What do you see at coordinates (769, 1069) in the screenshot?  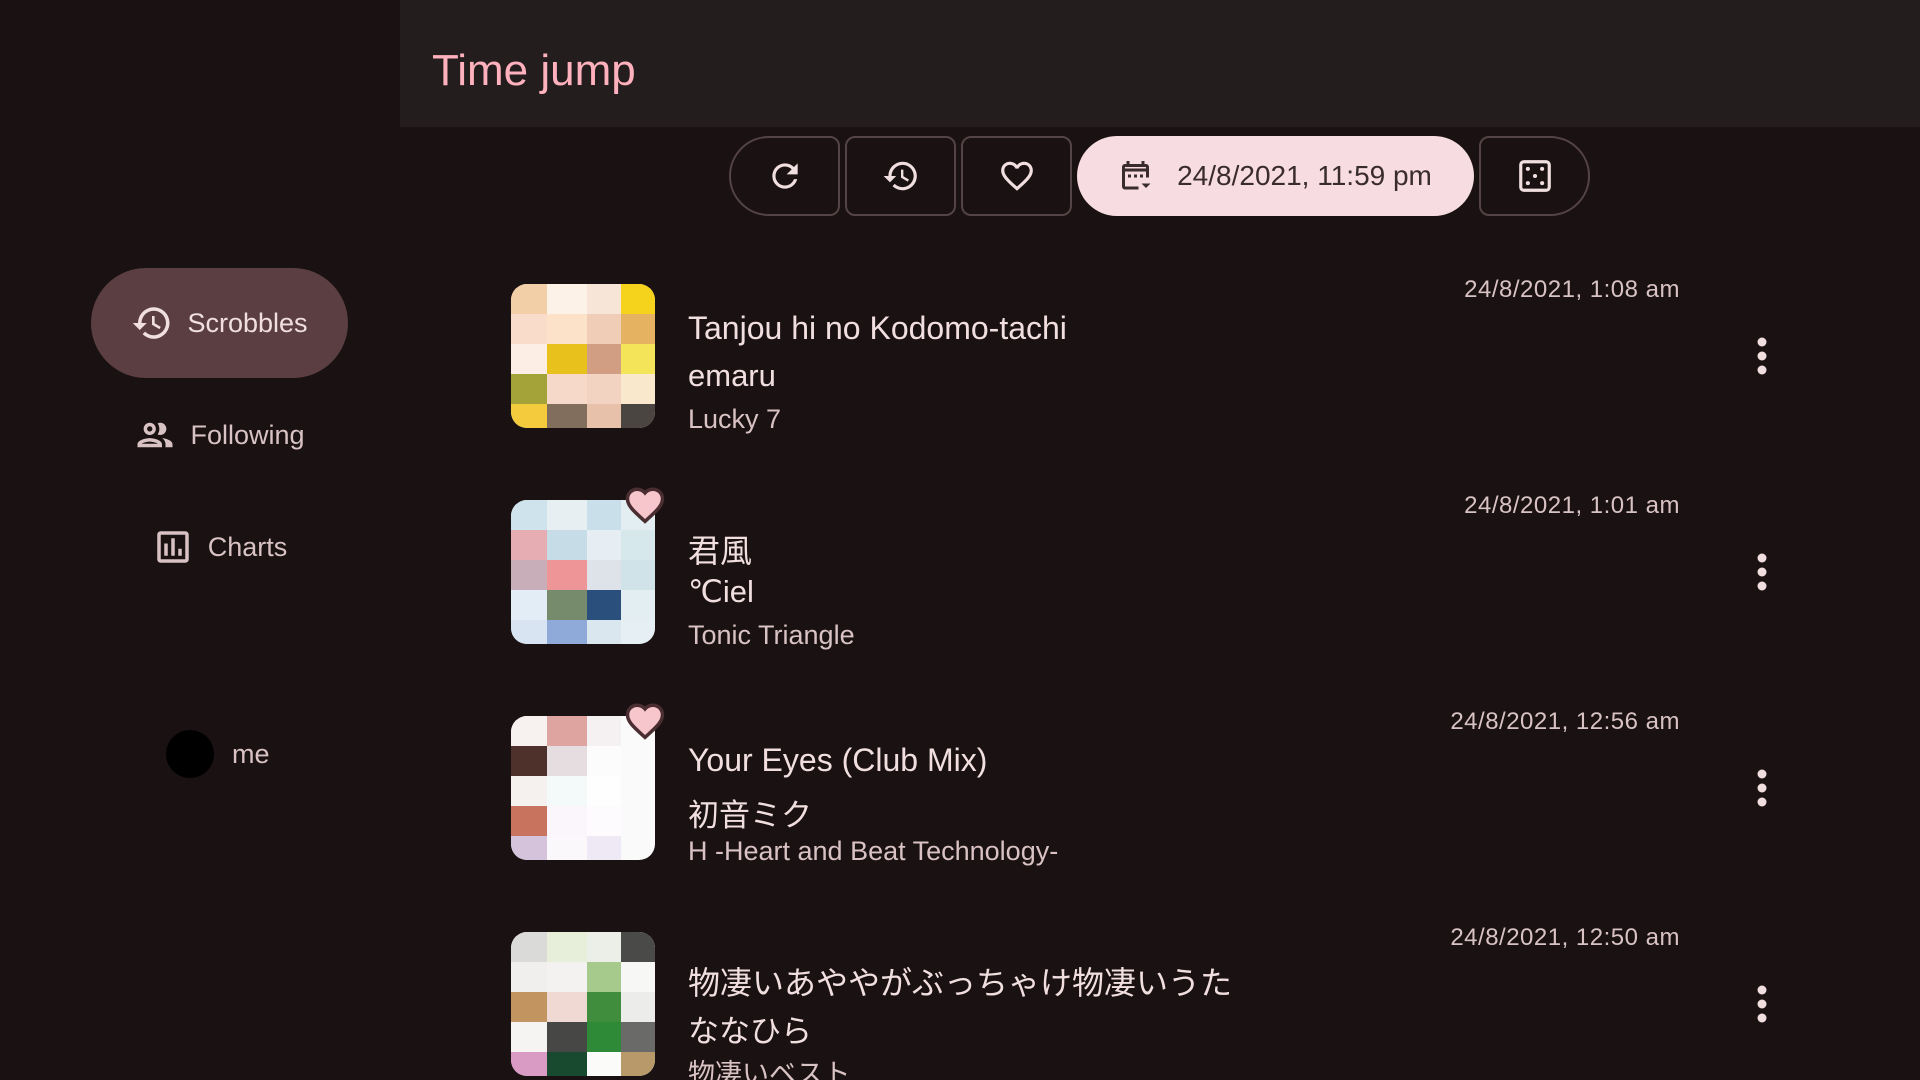 I see `track-album: 物凄いベスト` at bounding box center [769, 1069].